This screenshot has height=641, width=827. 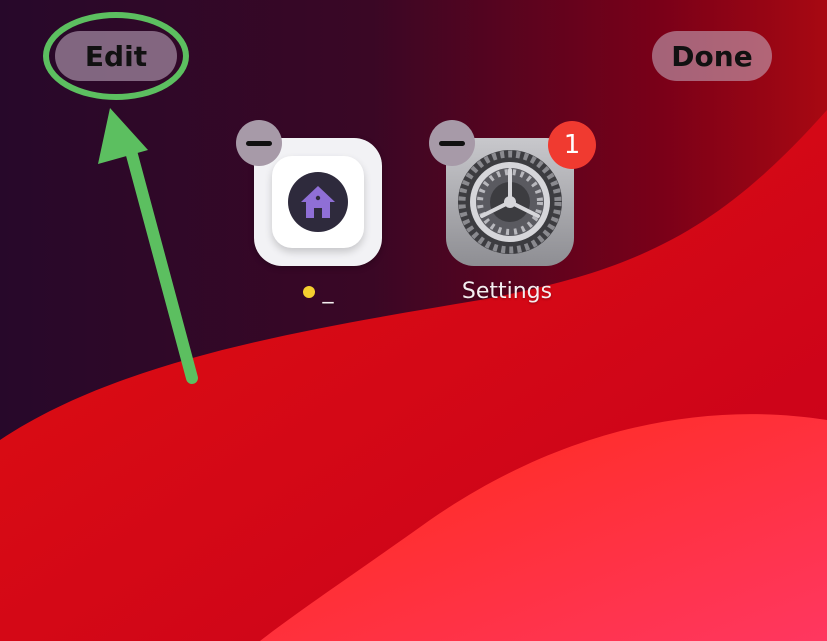 What do you see at coordinates (318, 291) in the screenshot?
I see `home-app-label: _` at bounding box center [318, 291].